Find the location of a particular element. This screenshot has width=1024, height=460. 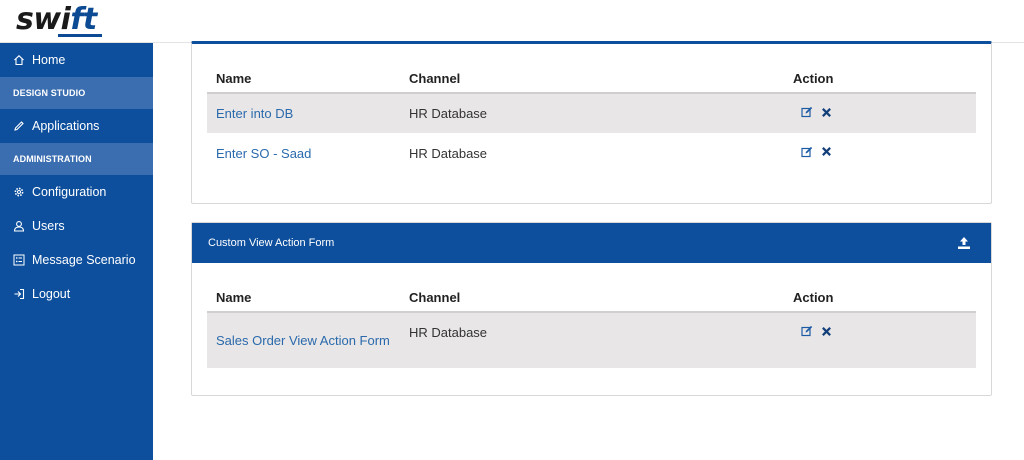

card-header: Custom View Action Form is located at coordinates (591, 243).